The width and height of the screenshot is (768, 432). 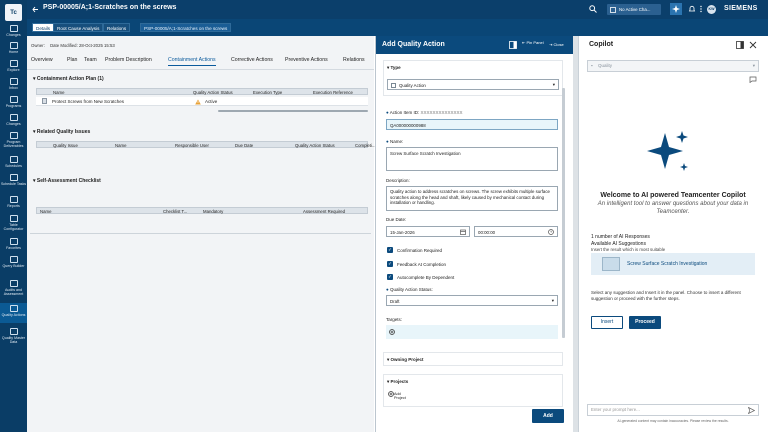 What do you see at coordinates (354, 60) in the screenshot?
I see `tab-relations-main: Relations` at bounding box center [354, 60].